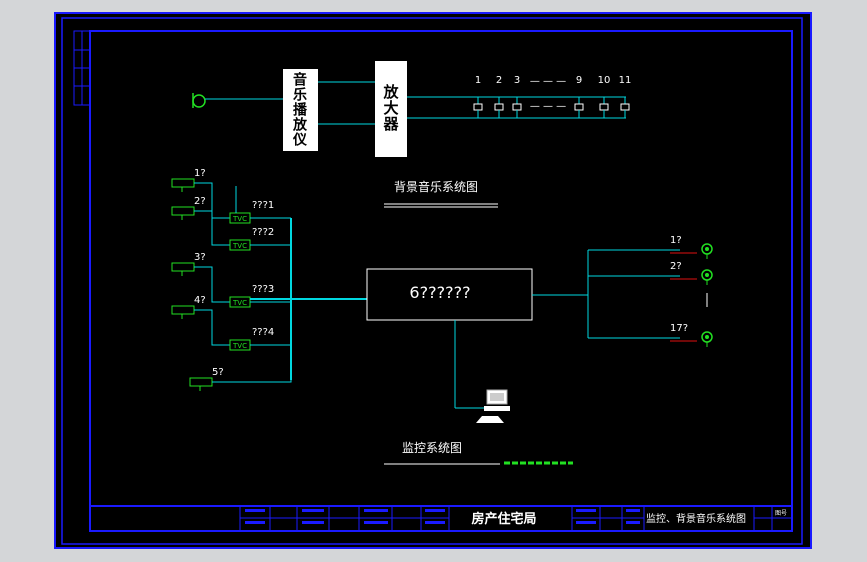  What do you see at coordinates (200, 173) in the screenshot?
I see `camera-label: 1?` at bounding box center [200, 173].